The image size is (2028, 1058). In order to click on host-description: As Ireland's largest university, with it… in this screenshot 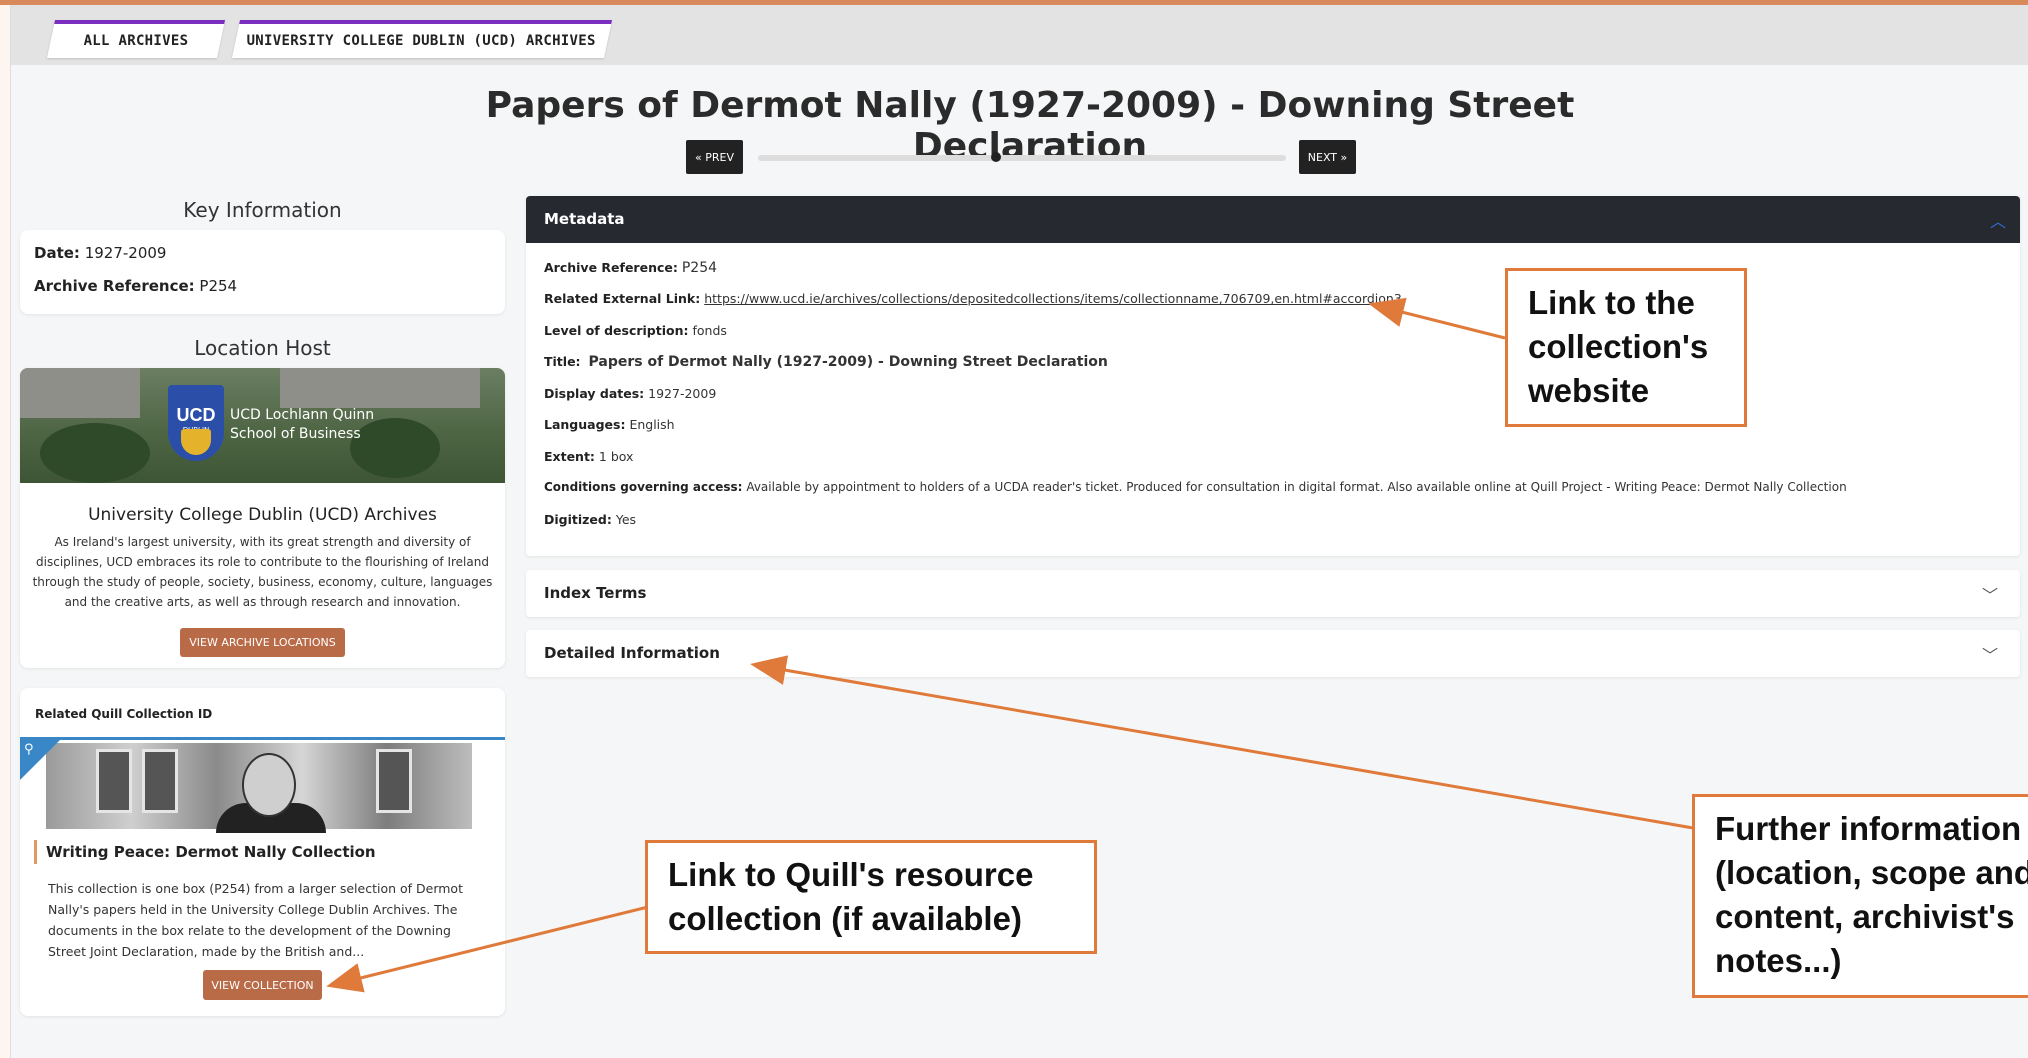, I will do `click(262, 572)`.